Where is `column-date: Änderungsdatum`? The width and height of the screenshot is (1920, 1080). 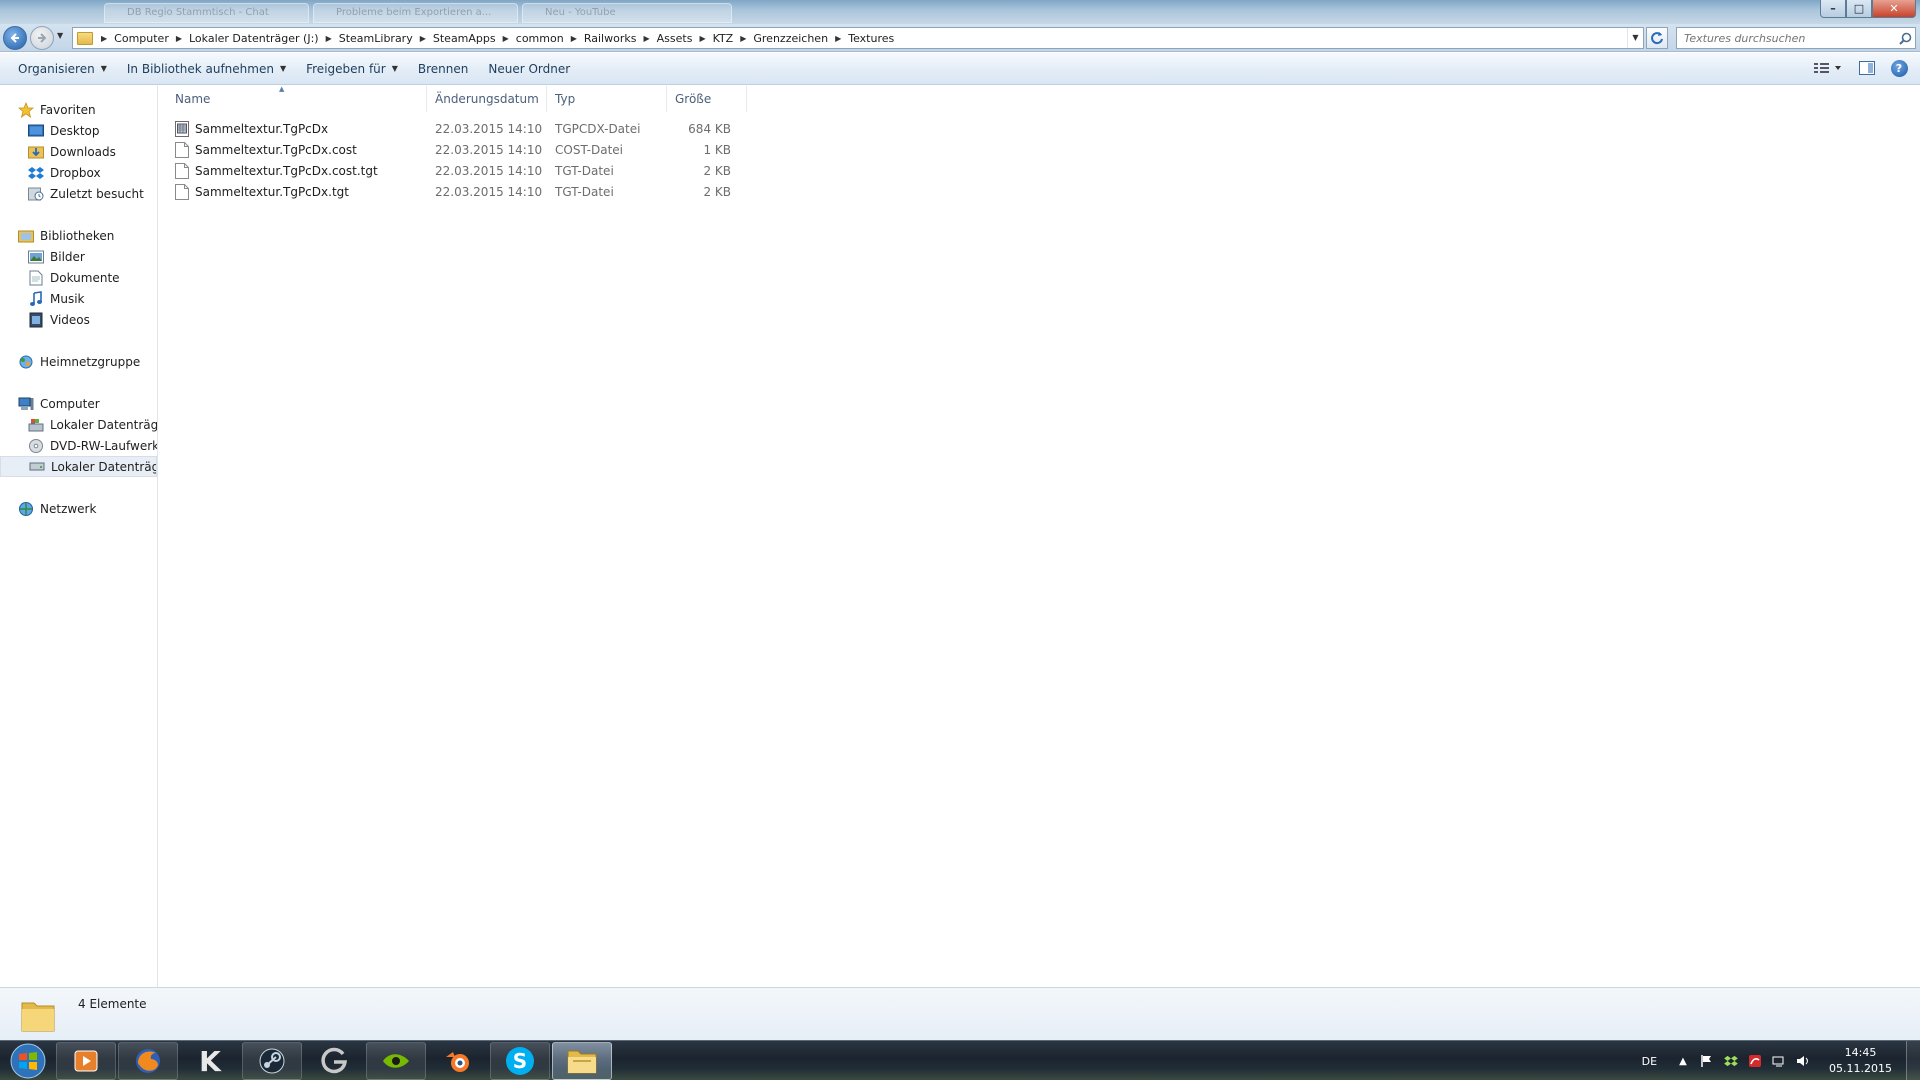
column-date: Änderungsdatum is located at coordinates (487, 99).